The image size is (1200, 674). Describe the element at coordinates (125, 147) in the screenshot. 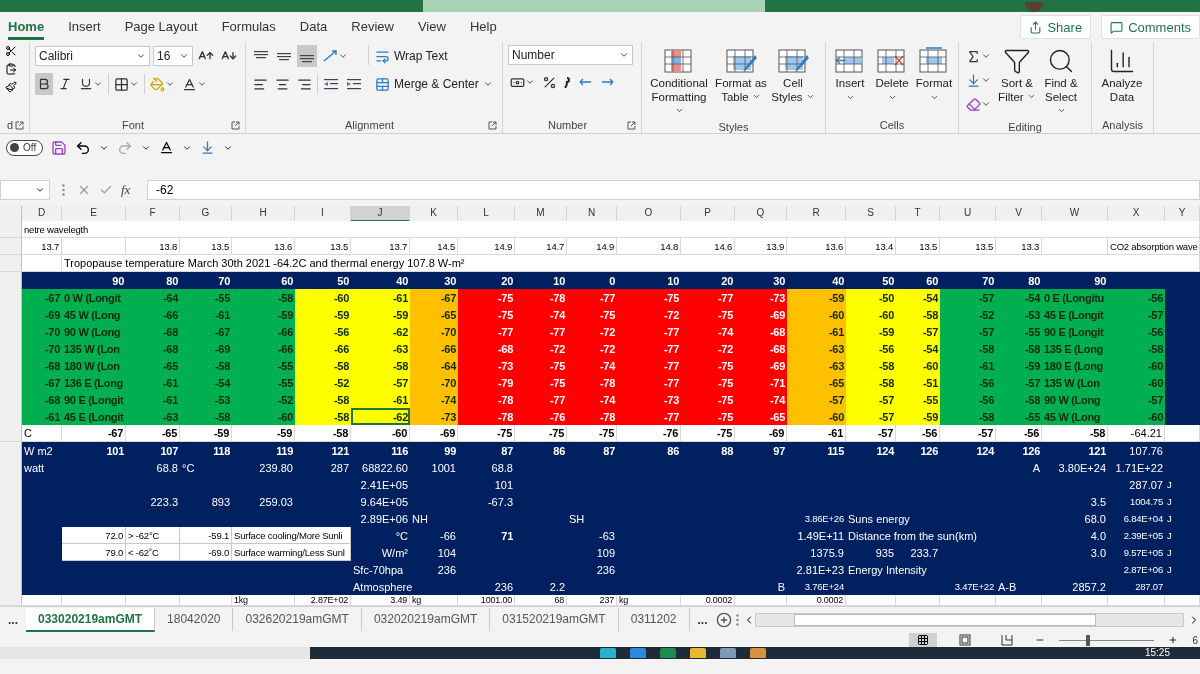

I see `redo-icon` at that location.